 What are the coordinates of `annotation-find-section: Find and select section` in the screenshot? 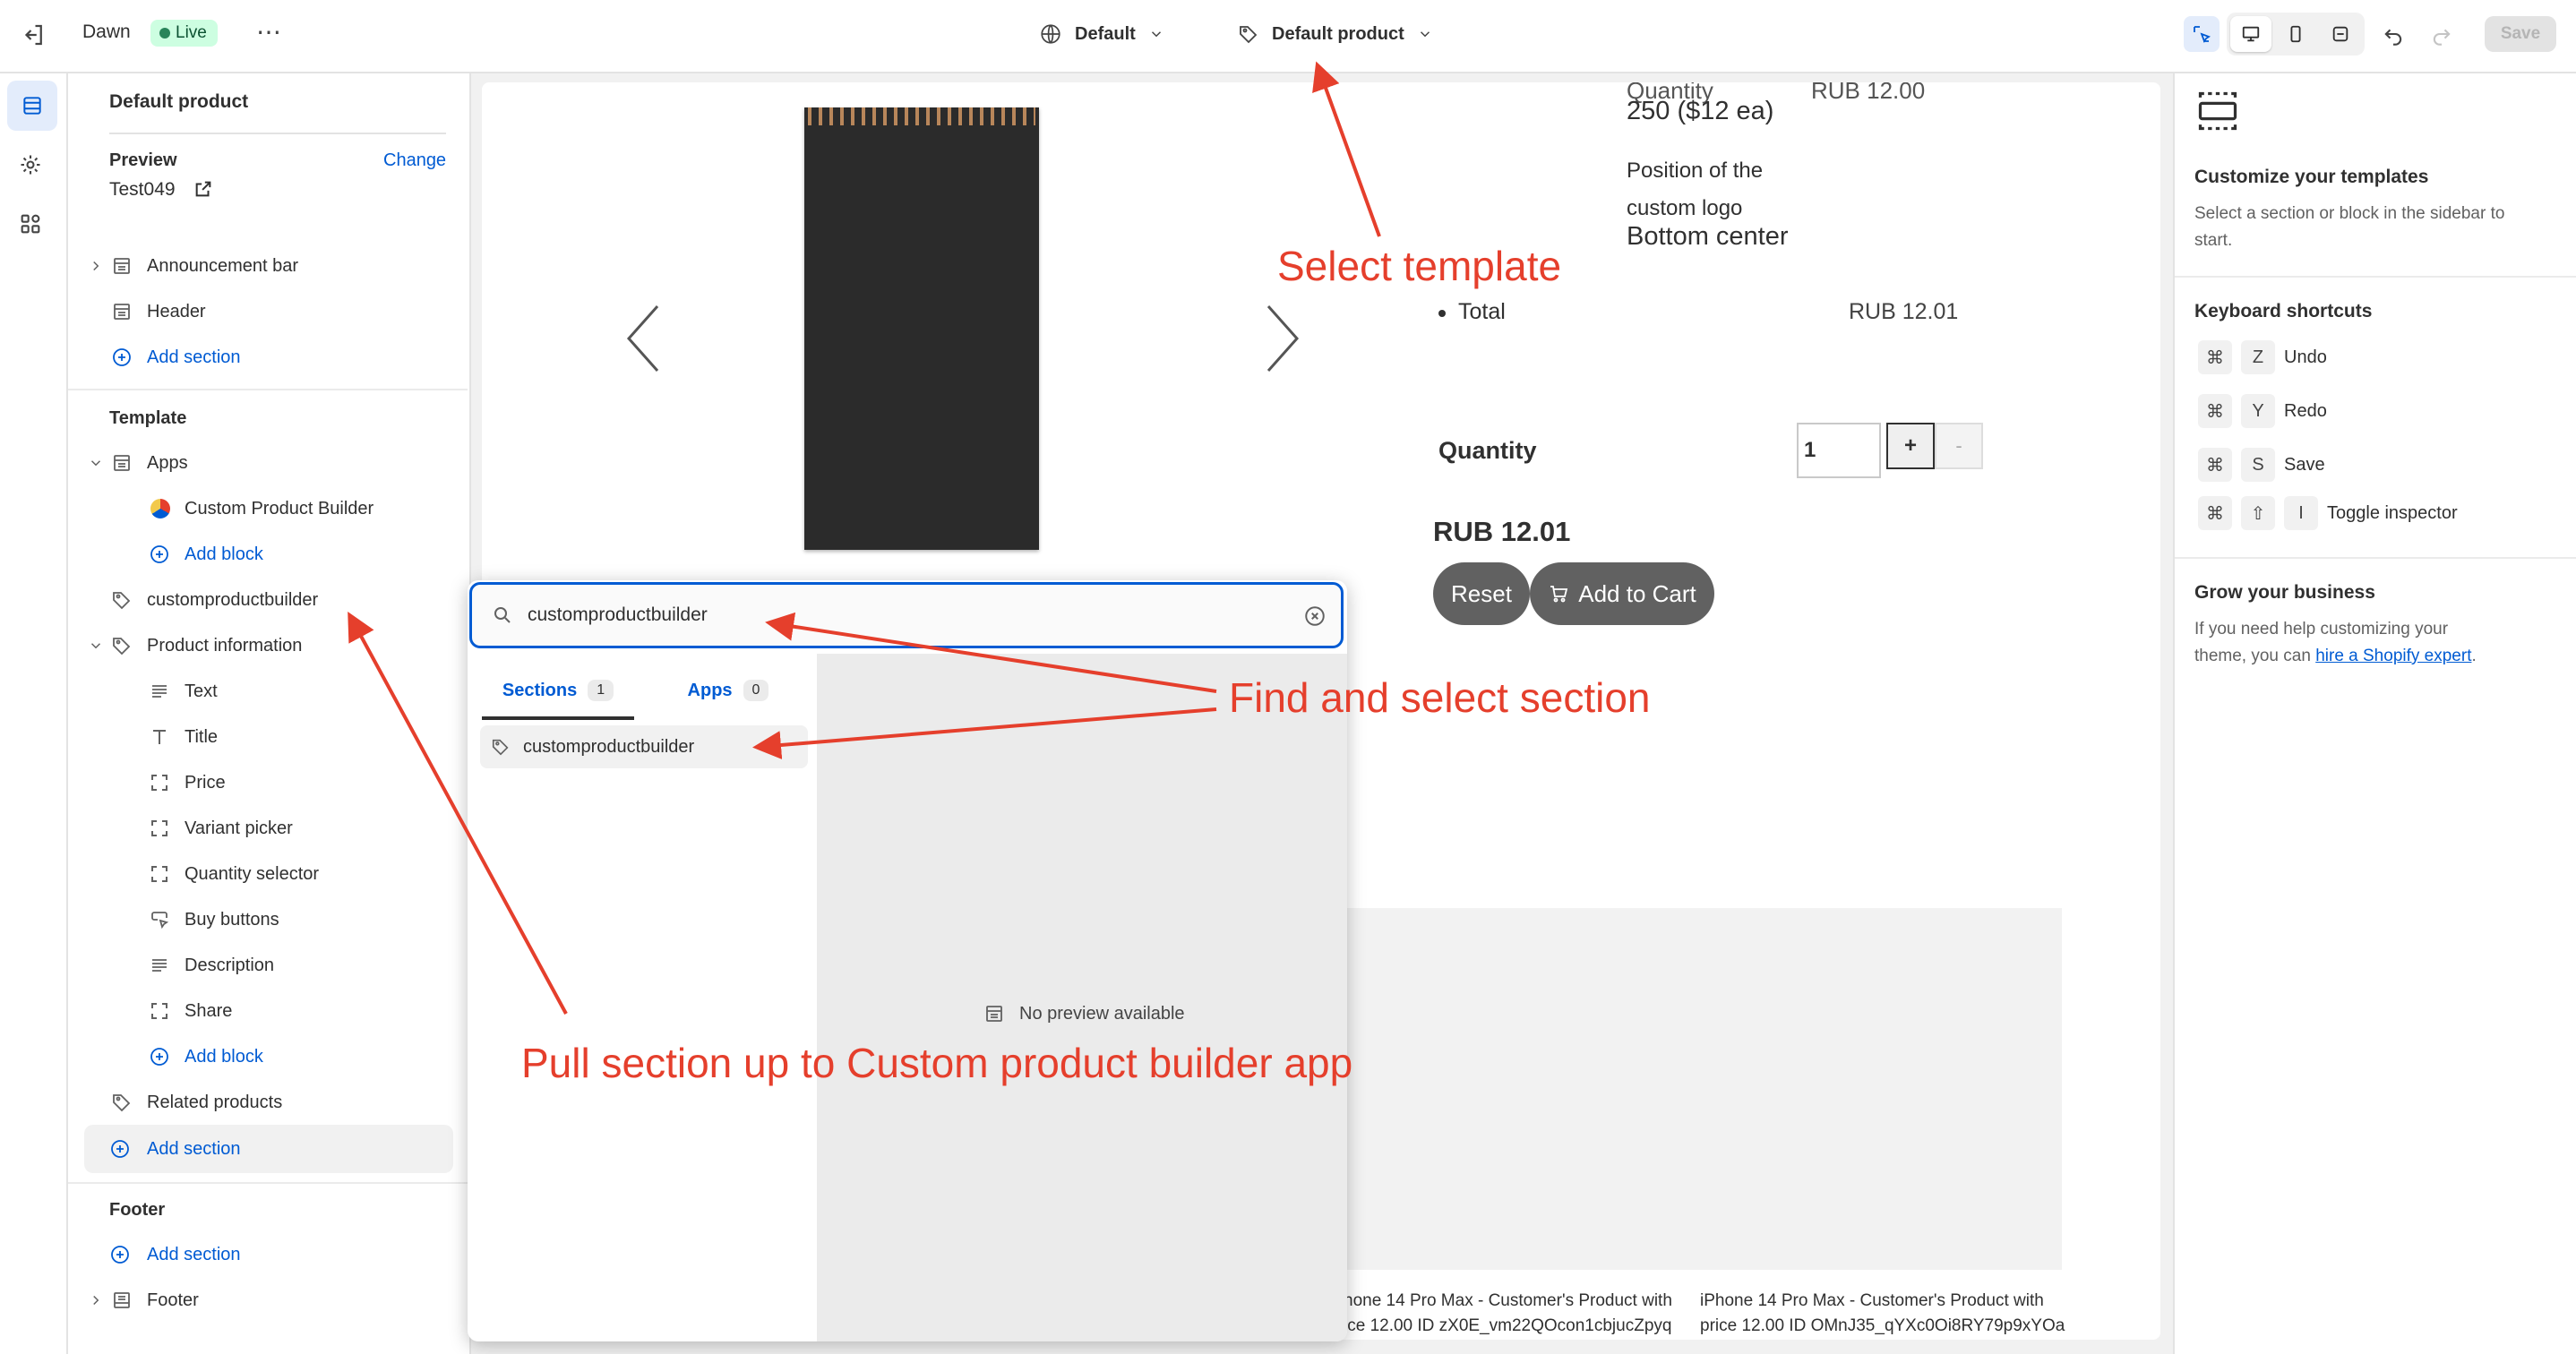 It's located at (1440, 697).